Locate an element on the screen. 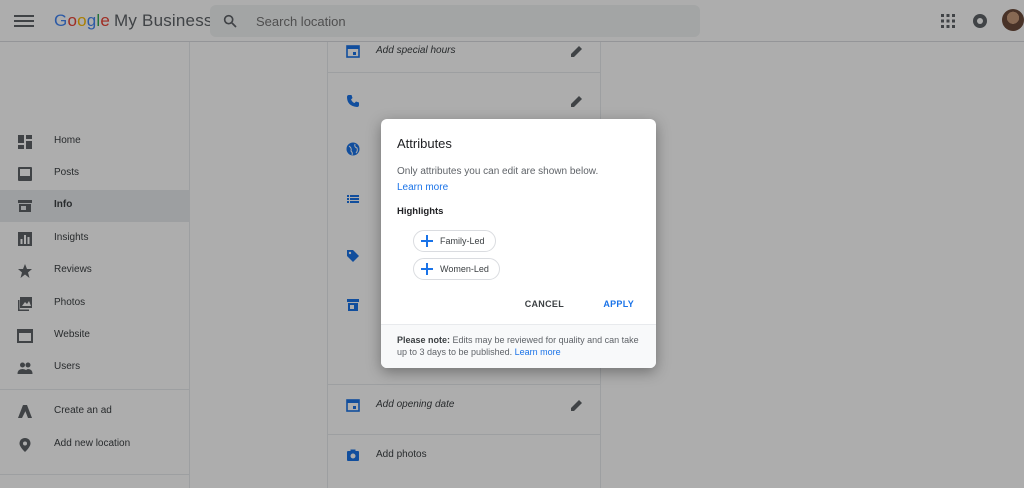 The height and width of the screenshot is (488, 1024). note-label: Please note: is located at coordinates (424, 340).